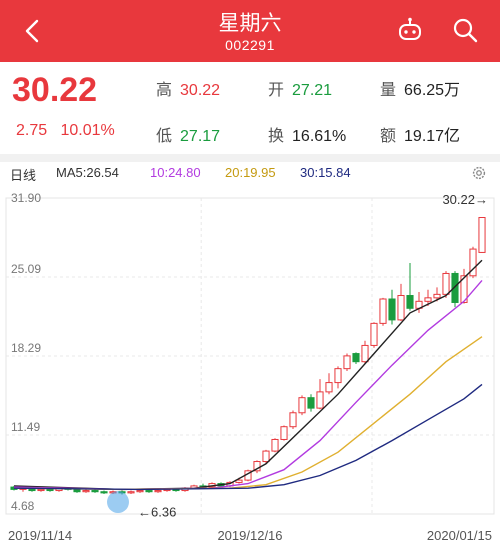  Describe the element at coordinates (325, 172) in the screenshot. I see `ma30-value: 30:15.84` at that location.